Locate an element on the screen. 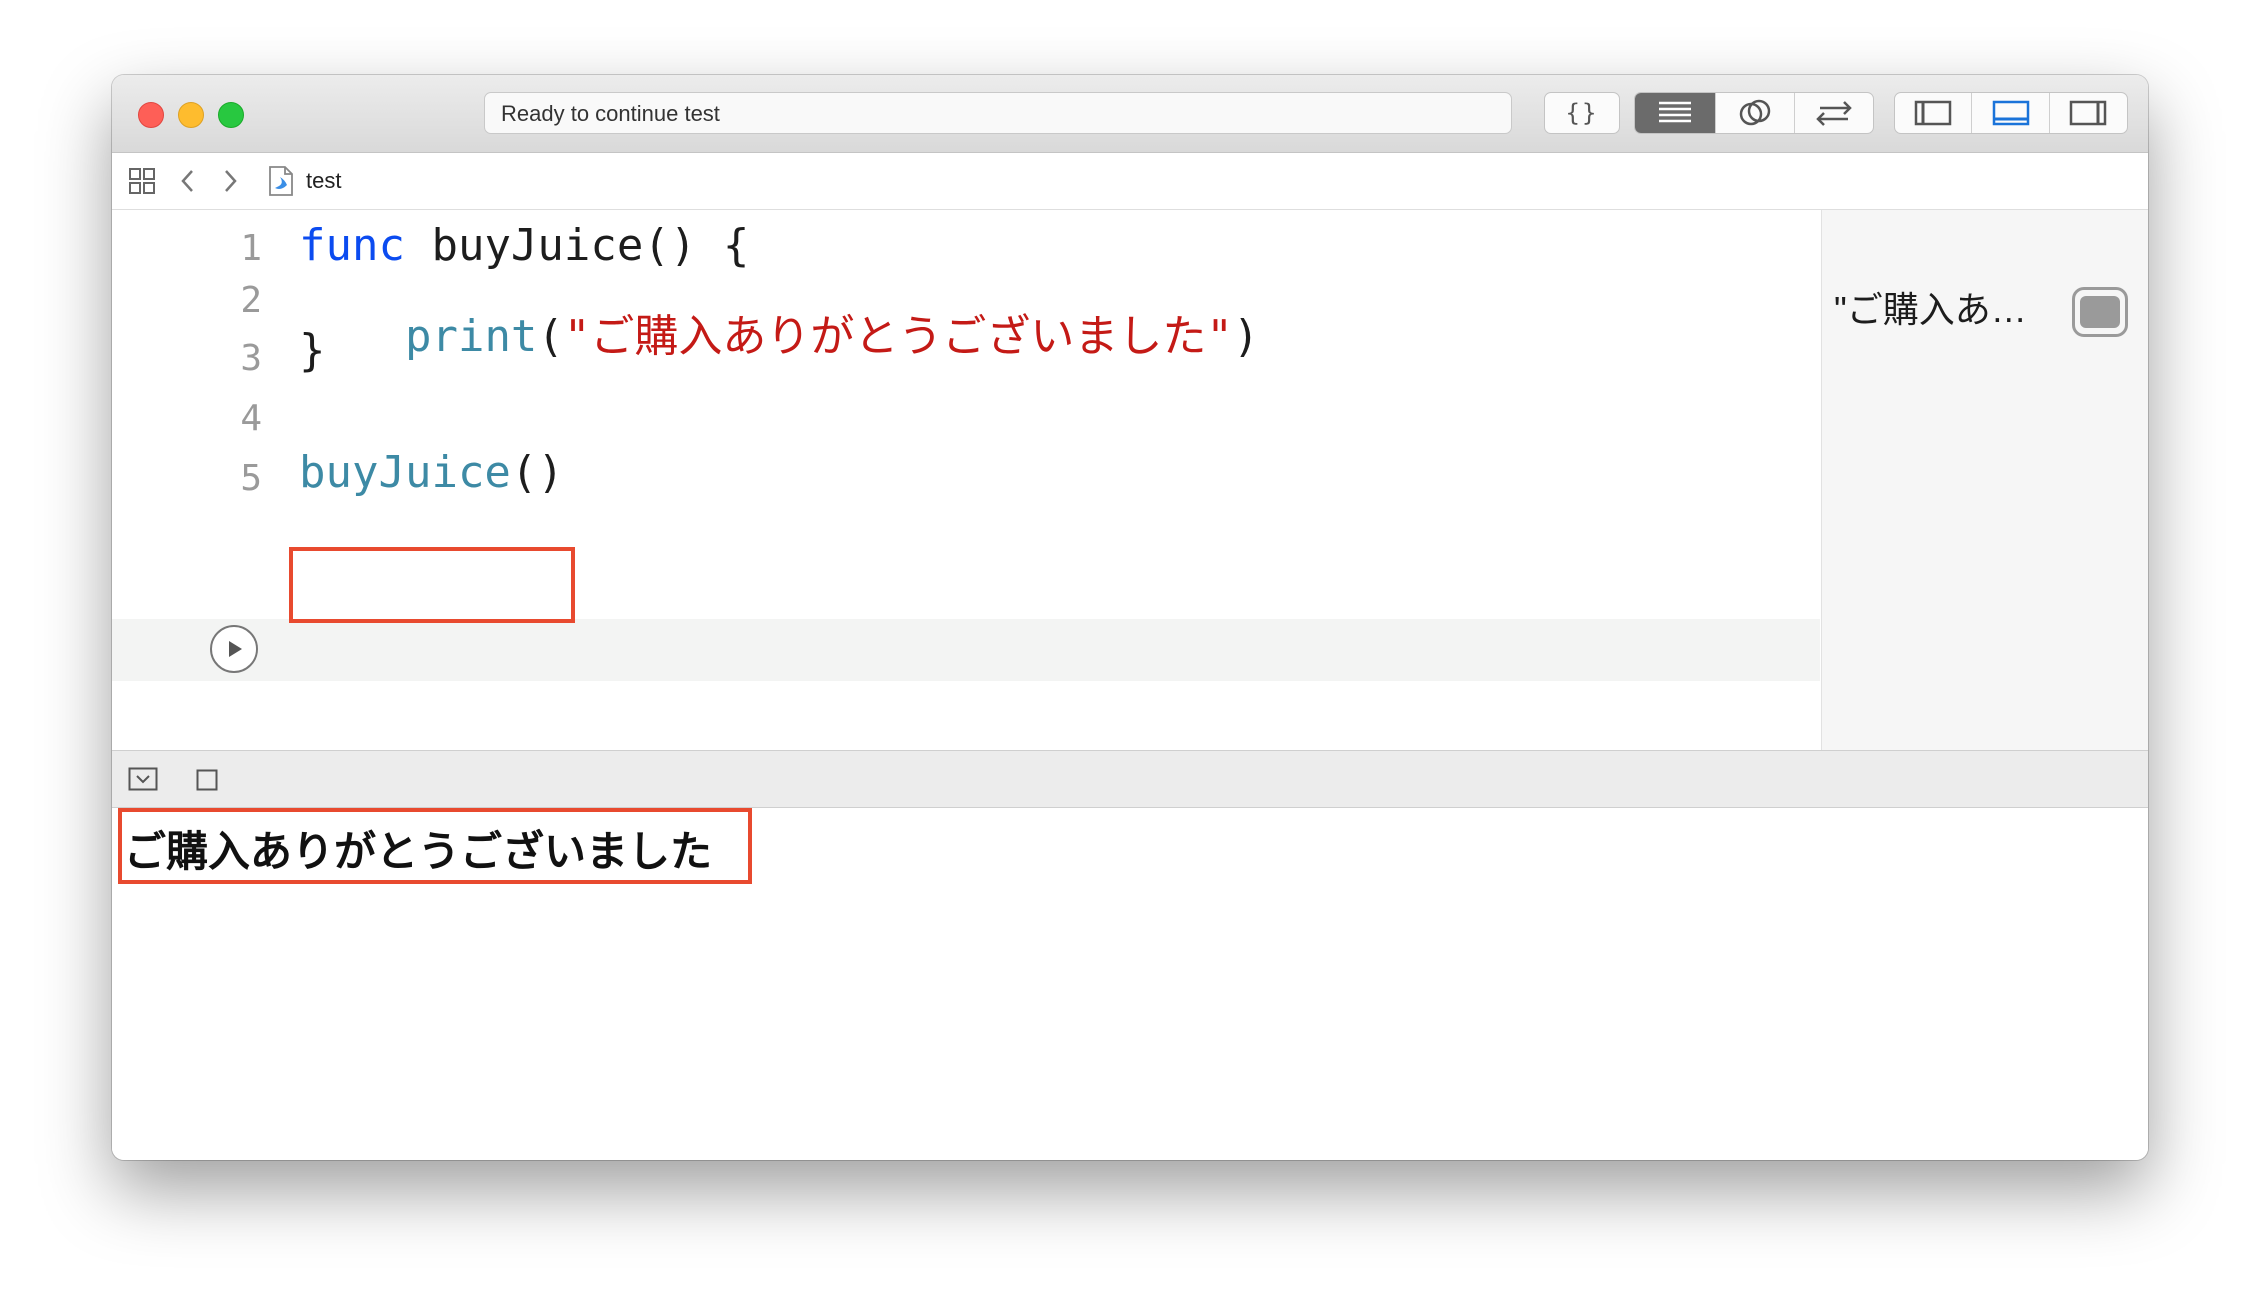  print-call: print is located at coordinates (471, 336).